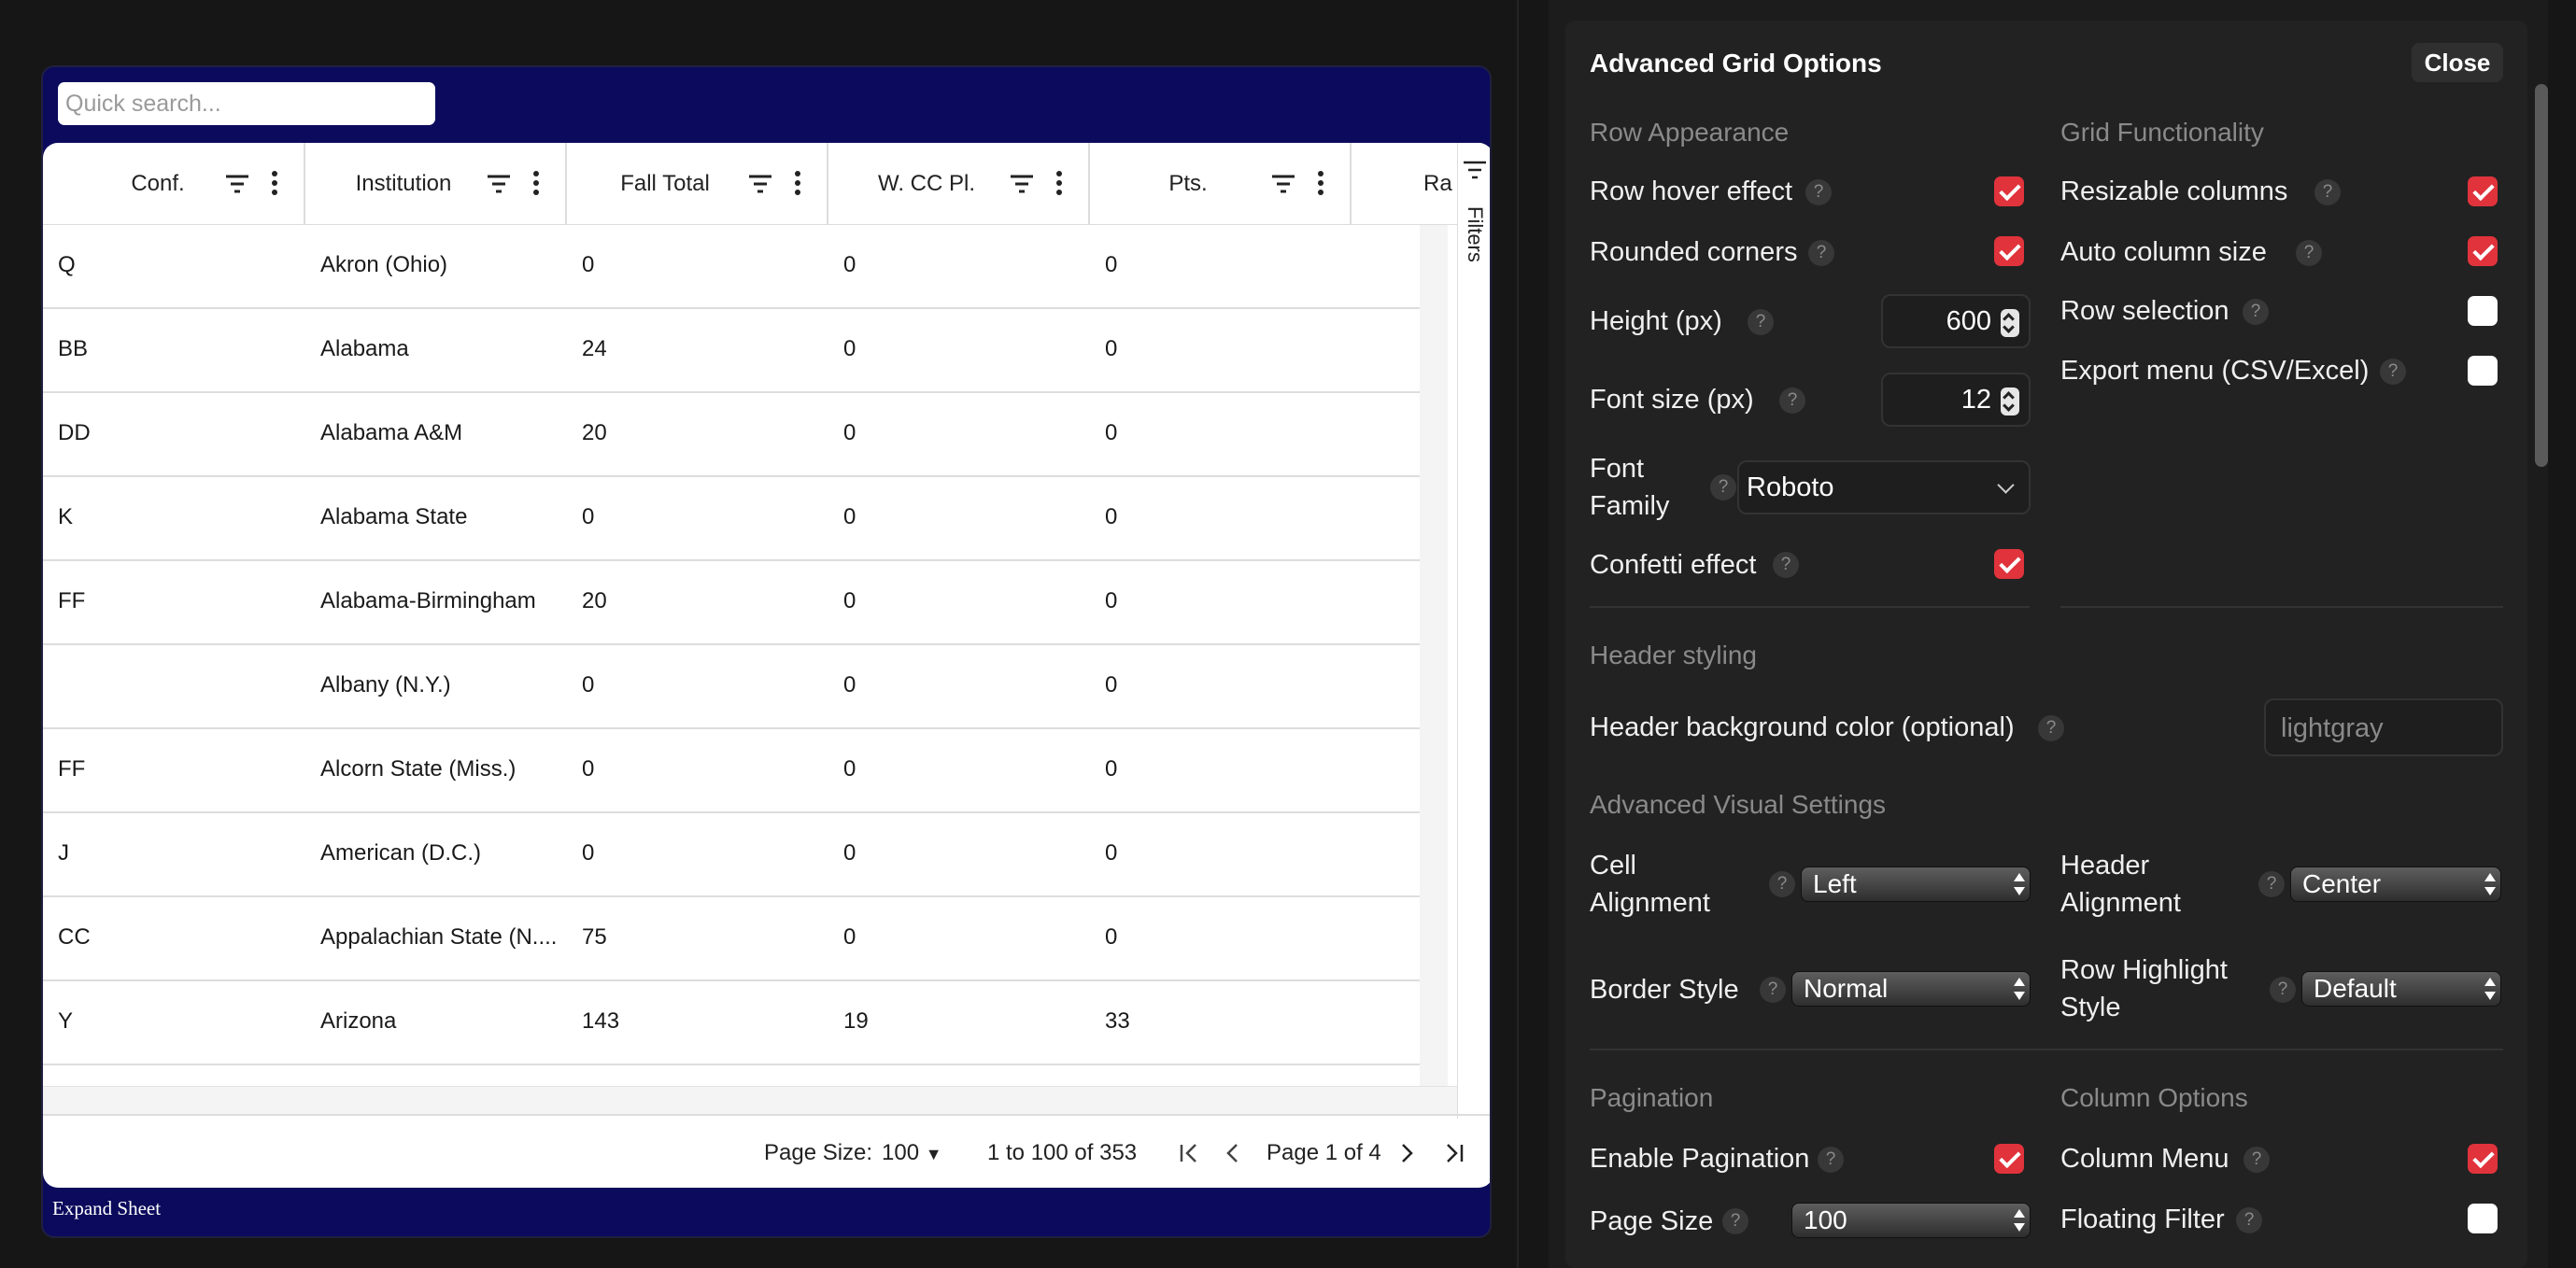 The height and width of the screenshot is (1268, 2576). Describe the element at coordinates (2395, 884) in the screenshot. I see `header-alignment-select: Center` at that location.